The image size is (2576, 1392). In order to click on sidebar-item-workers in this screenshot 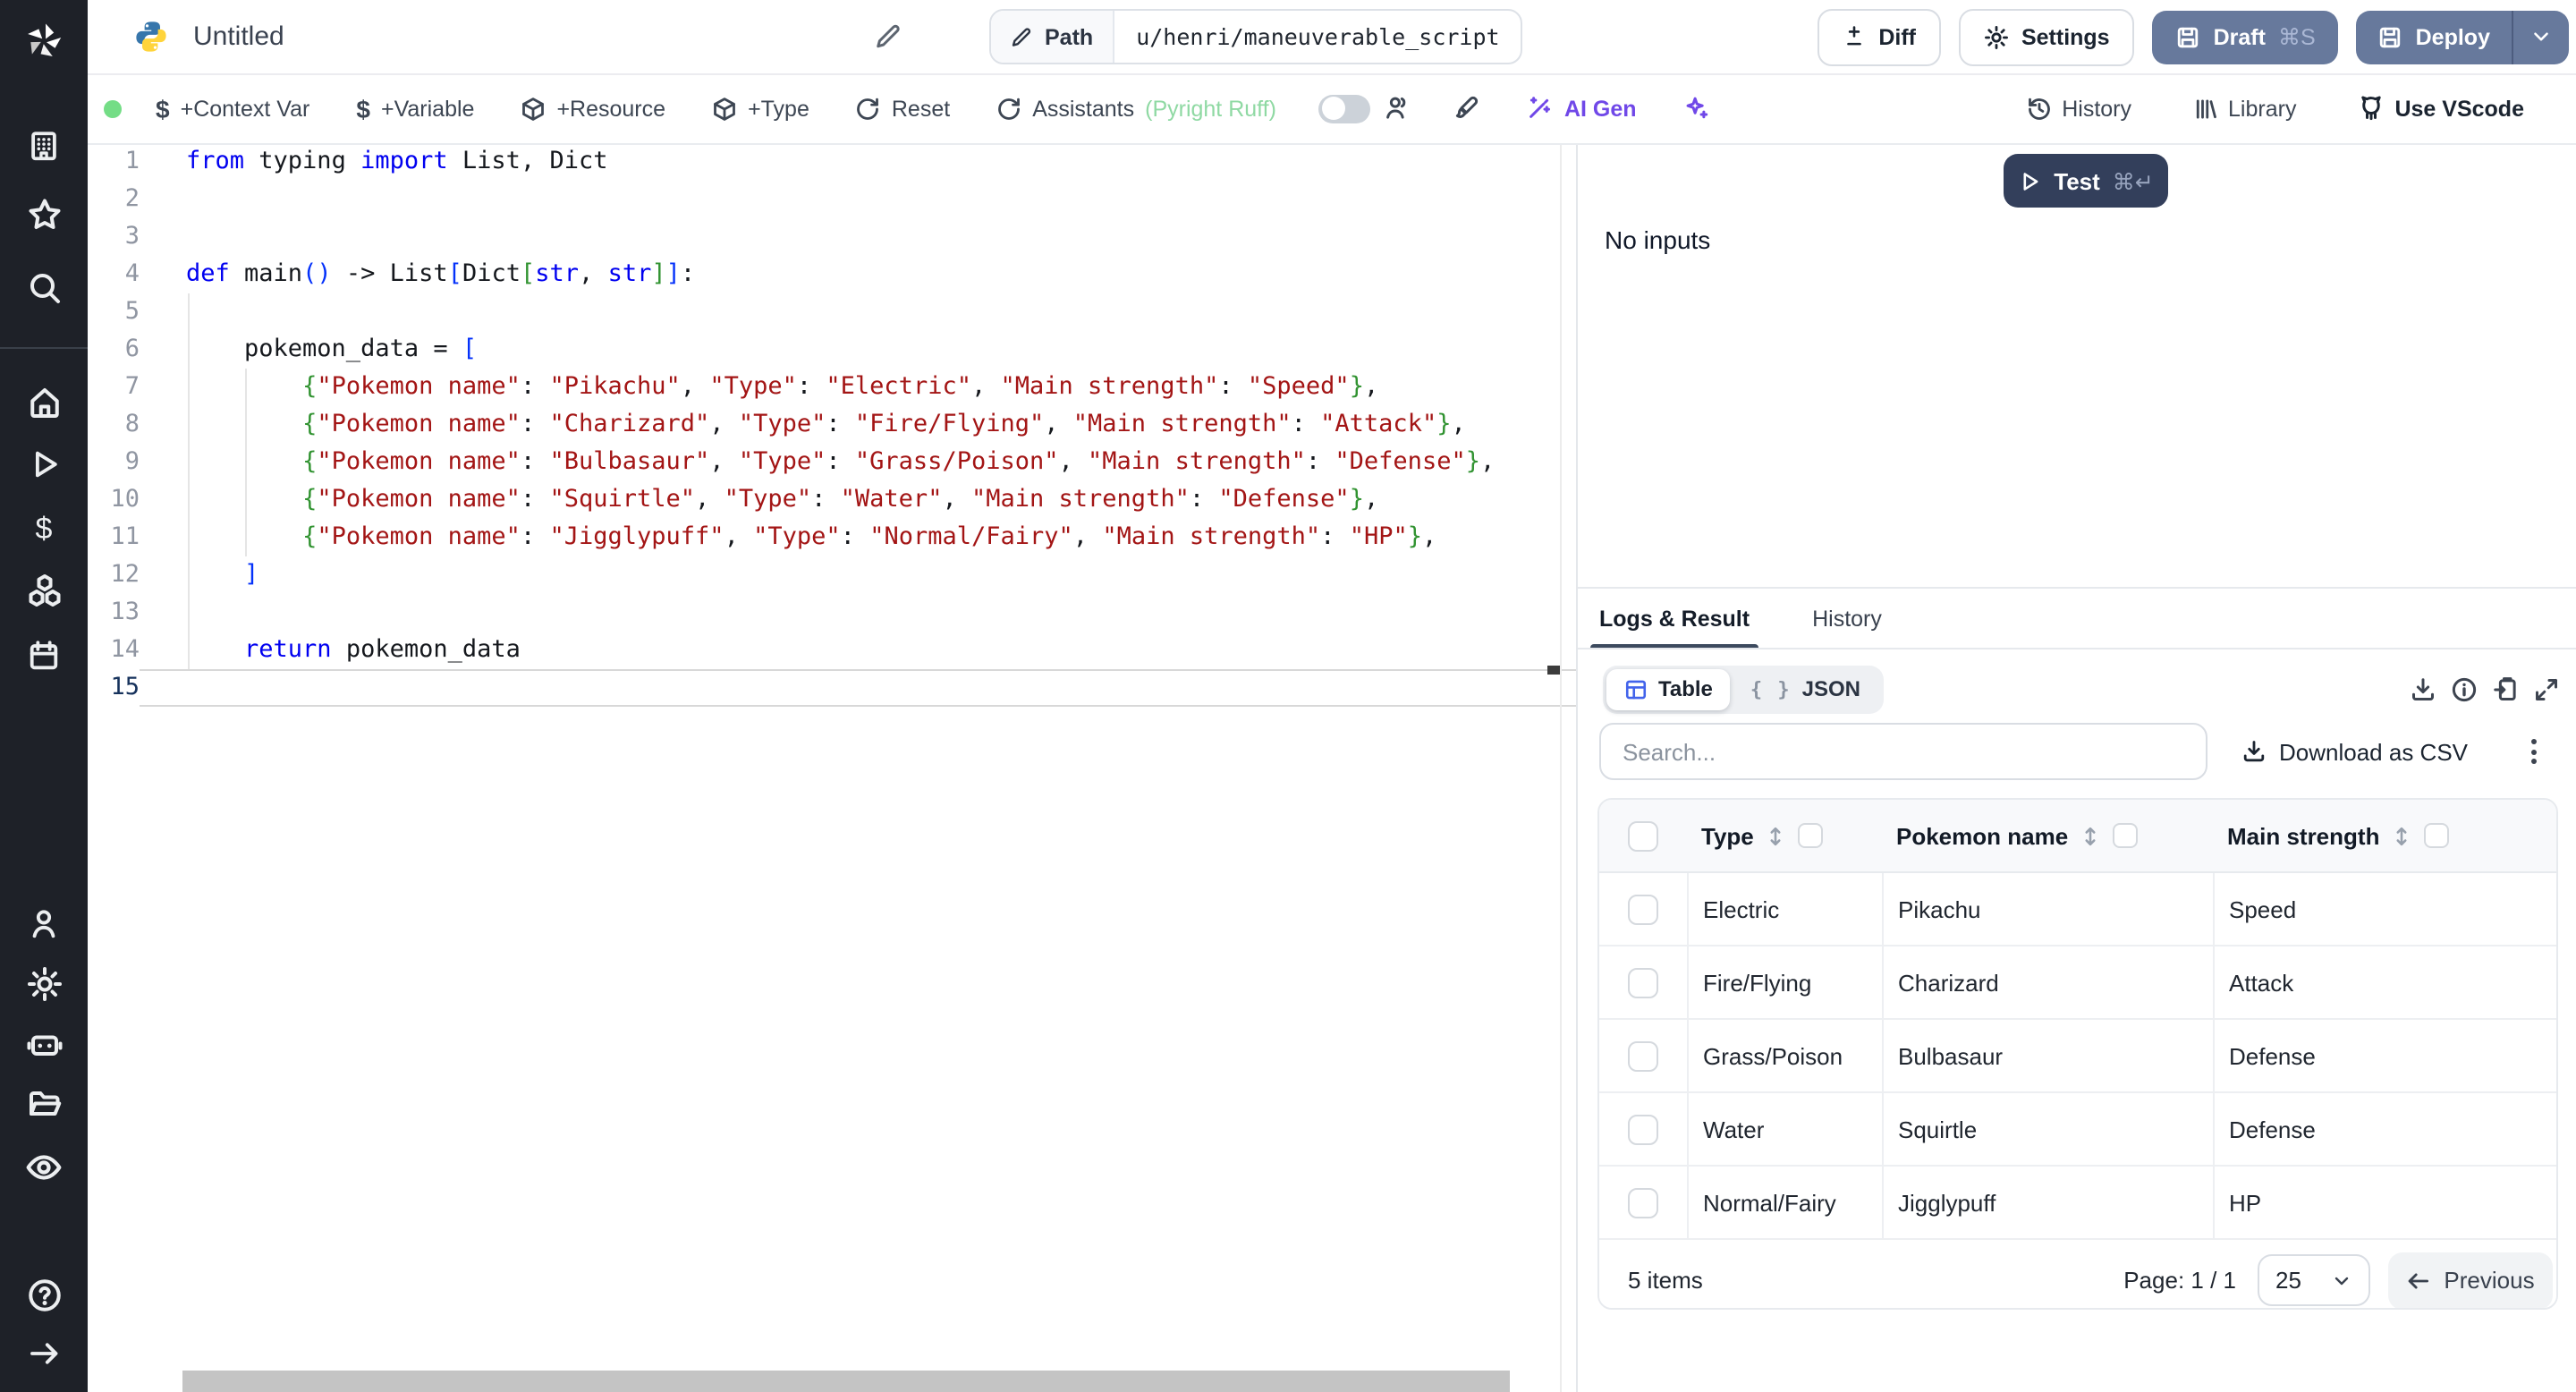, I will do `click(44, 1045)`.